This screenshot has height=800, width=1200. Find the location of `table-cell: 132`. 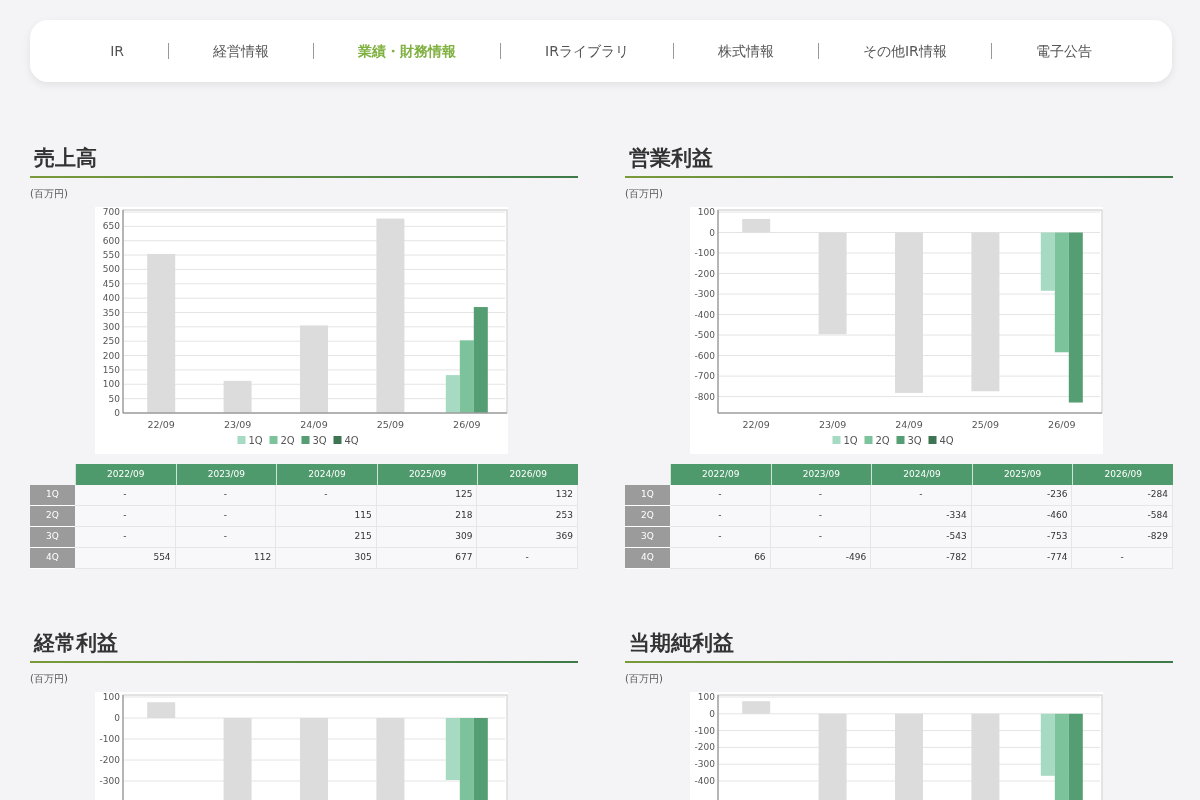

table-cell: 132 is located at coordinates (527, 495).